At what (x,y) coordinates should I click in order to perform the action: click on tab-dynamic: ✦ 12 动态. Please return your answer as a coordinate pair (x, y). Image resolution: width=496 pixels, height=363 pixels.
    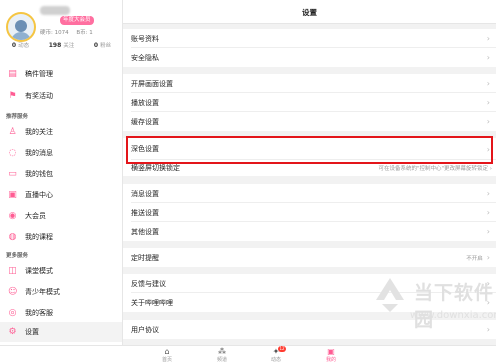
    Looking at the image, I should click on (276, 354).